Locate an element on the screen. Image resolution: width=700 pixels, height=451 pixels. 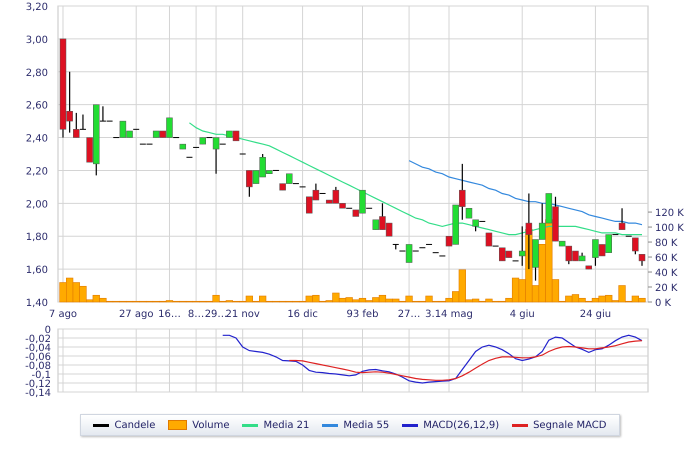
legend-label: Volume is located at coordinates (211, 425).